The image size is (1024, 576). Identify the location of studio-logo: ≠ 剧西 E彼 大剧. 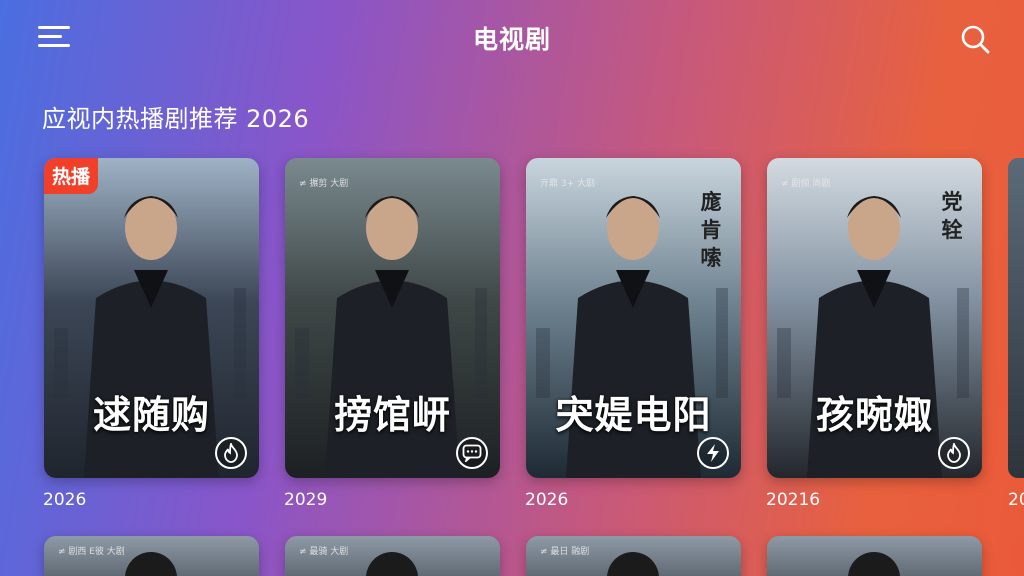
(91, 552).